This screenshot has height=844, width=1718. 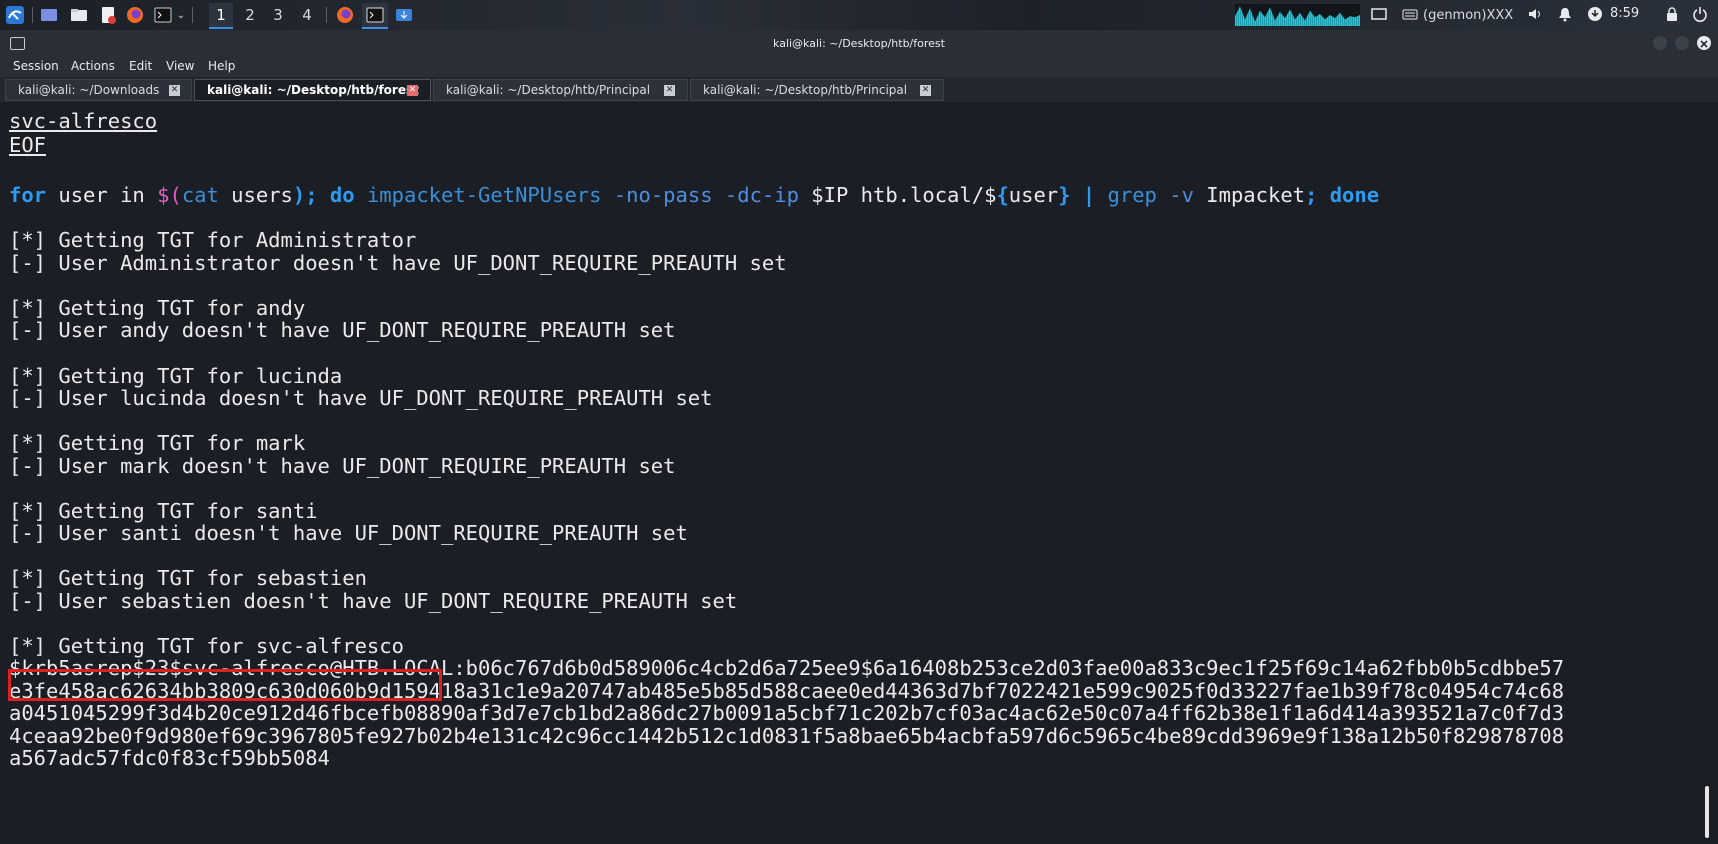 I want to click on taskbar-firefox-icon, so click(x=345, y=15).